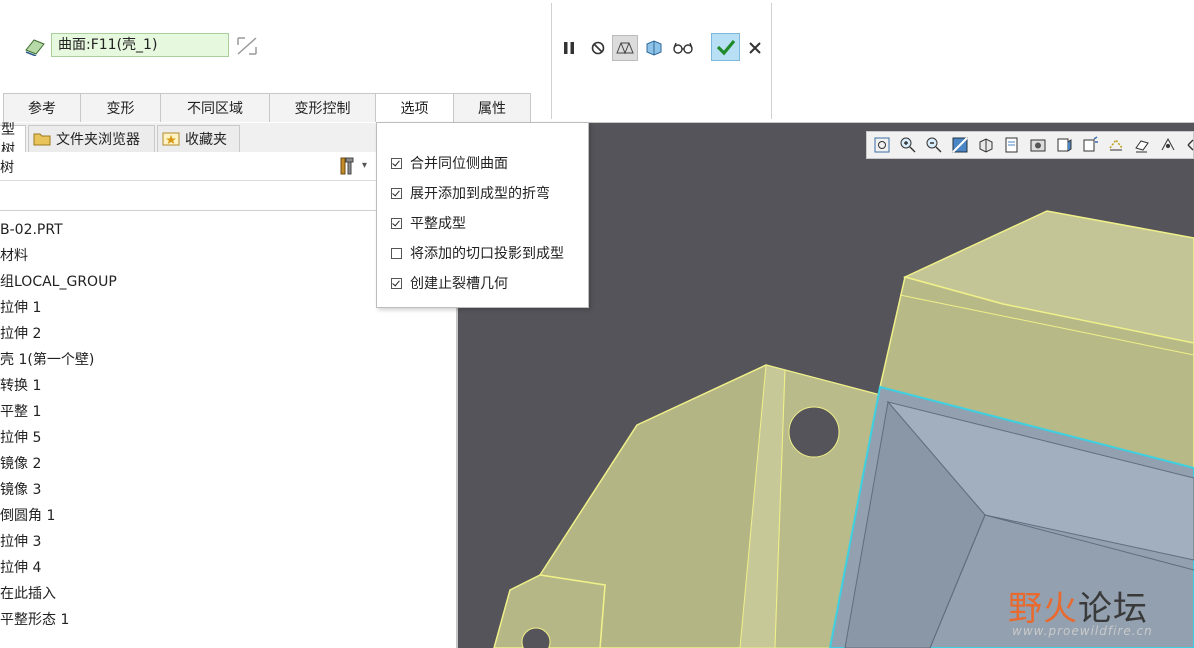  I want to click on pause-button, so click(569, 48).